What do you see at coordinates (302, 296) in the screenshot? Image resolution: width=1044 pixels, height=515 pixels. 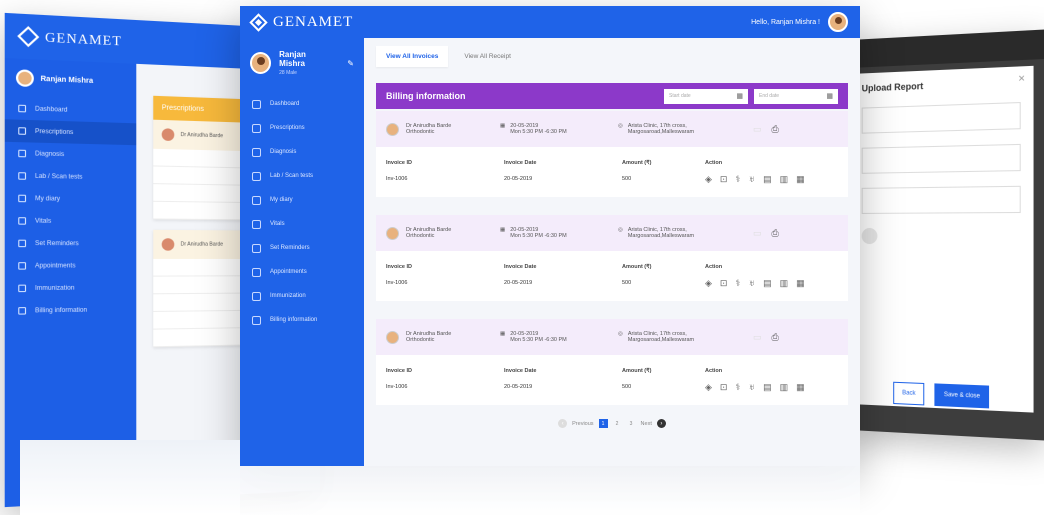 I see `sidebar-item-immunization: Immunization` at bounding box center [302, 296].